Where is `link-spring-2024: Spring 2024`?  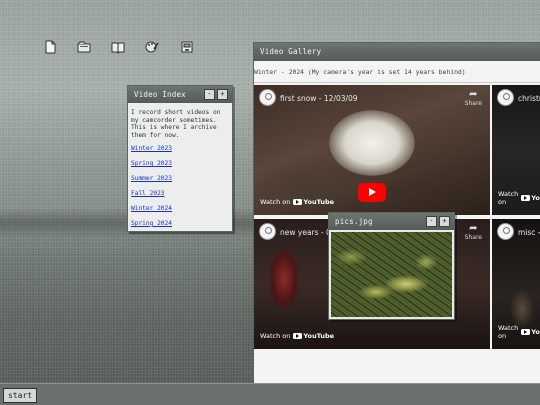 link-spring-2024: Spring 2024 is located at coordinates (180, 224).